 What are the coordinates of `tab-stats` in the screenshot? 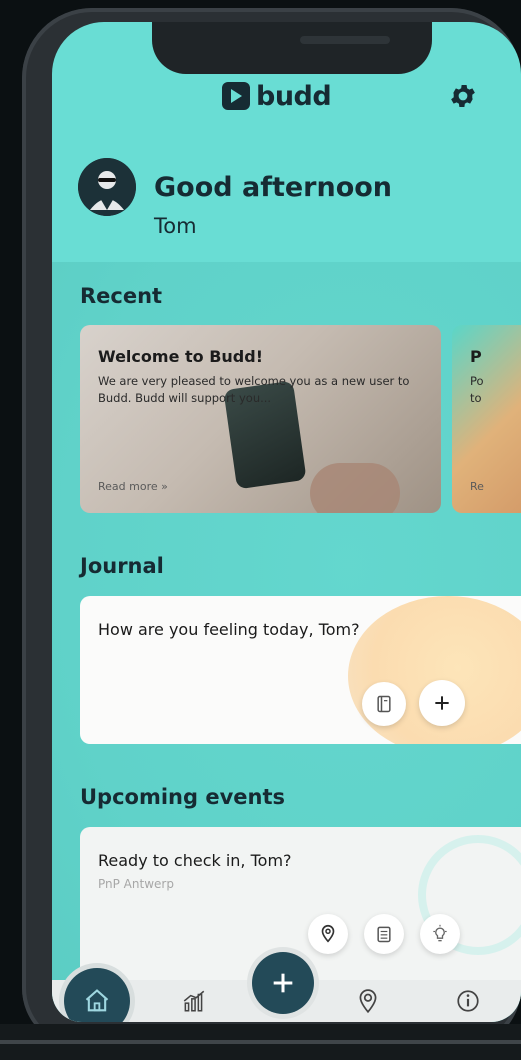 It's located at (194, 1001).